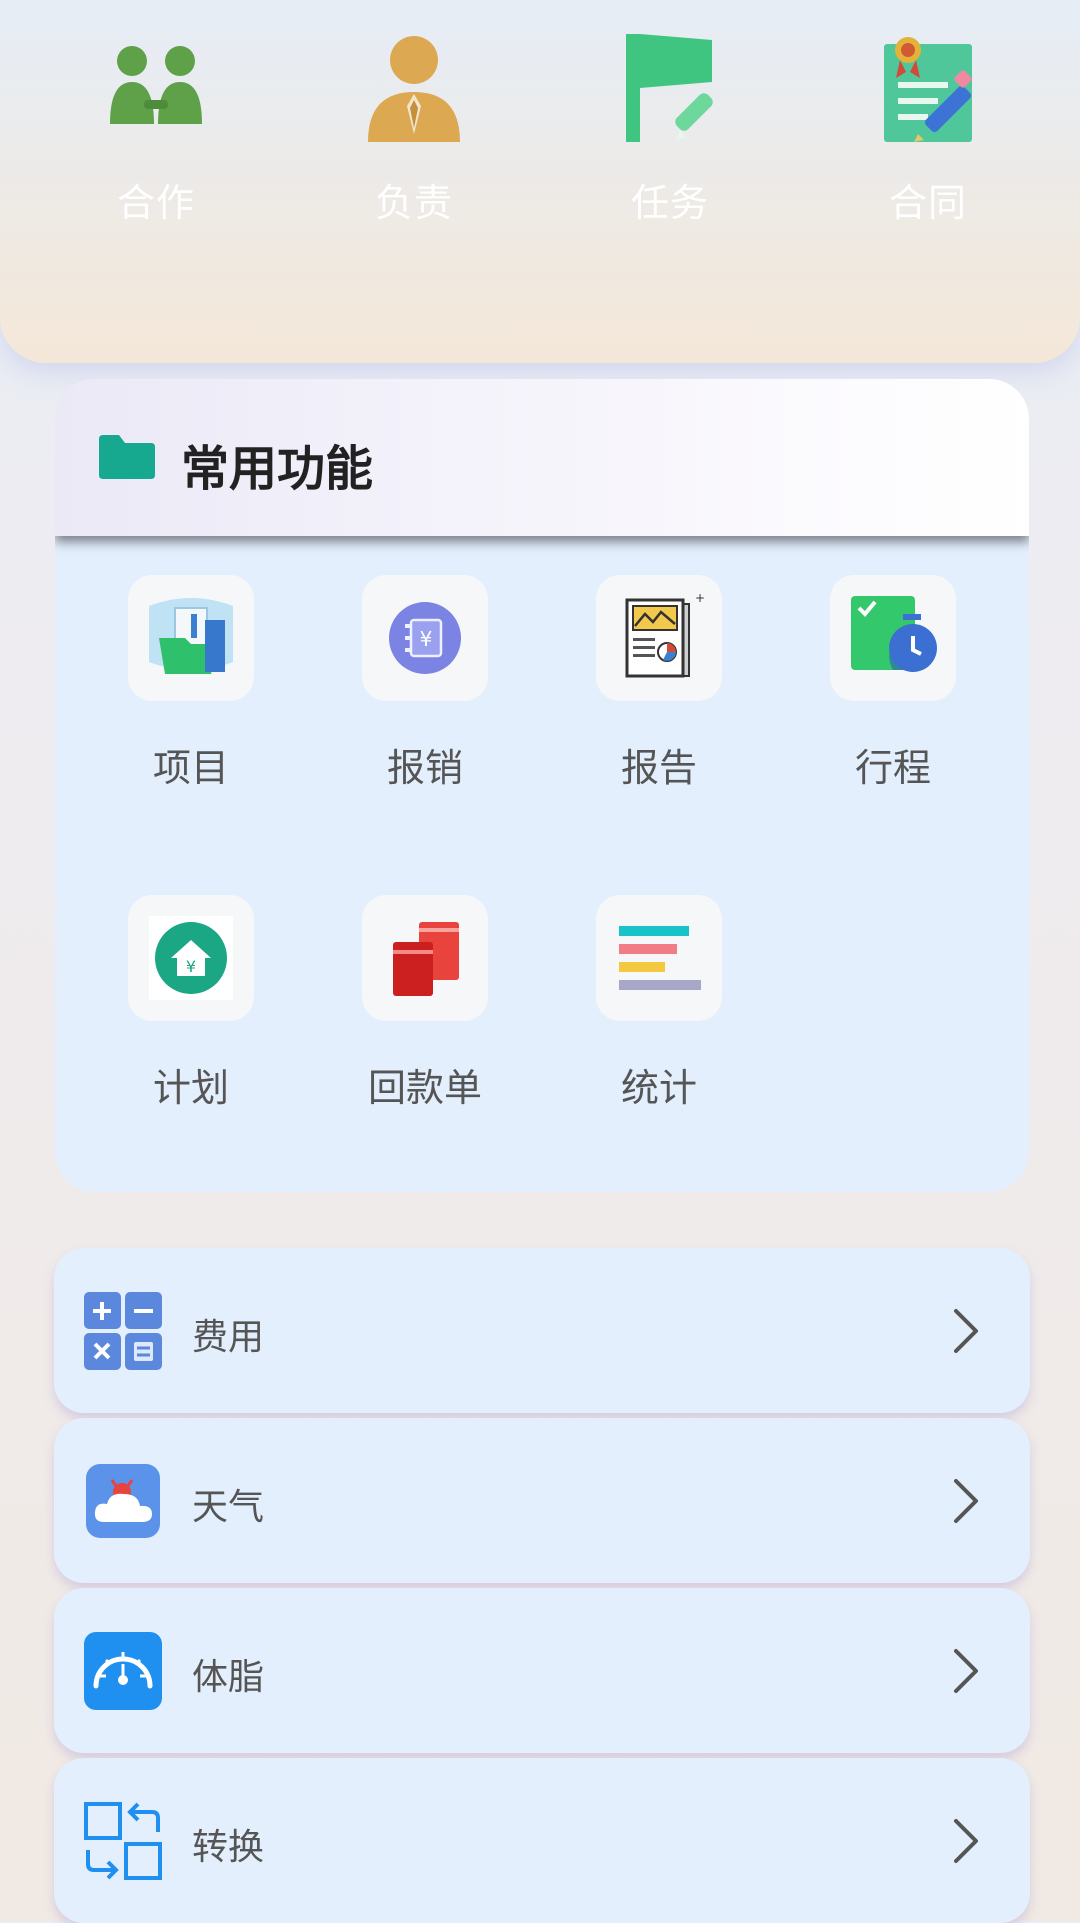 The image size is (1080, 1923). Describe the element at coordinates (665, 635) in the screenshot. I see `report-document-icon: +` at that location.